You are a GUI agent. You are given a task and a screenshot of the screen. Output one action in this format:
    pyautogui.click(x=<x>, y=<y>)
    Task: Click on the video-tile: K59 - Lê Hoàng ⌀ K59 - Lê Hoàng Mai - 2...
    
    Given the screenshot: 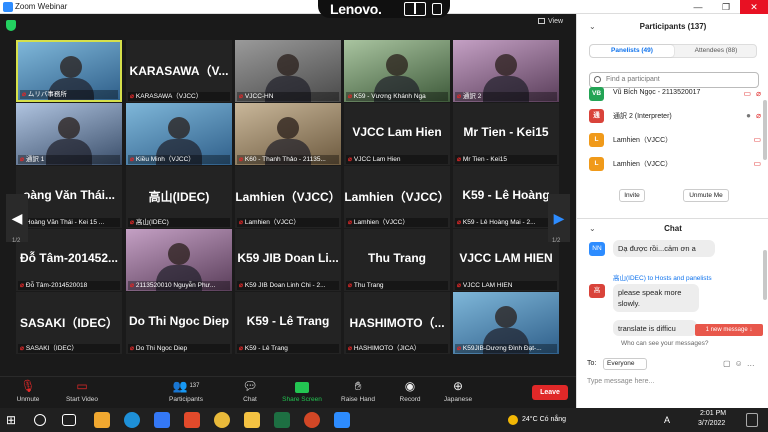 What is the action you would take?
    pyautogui.click(x=506, y=197)
    